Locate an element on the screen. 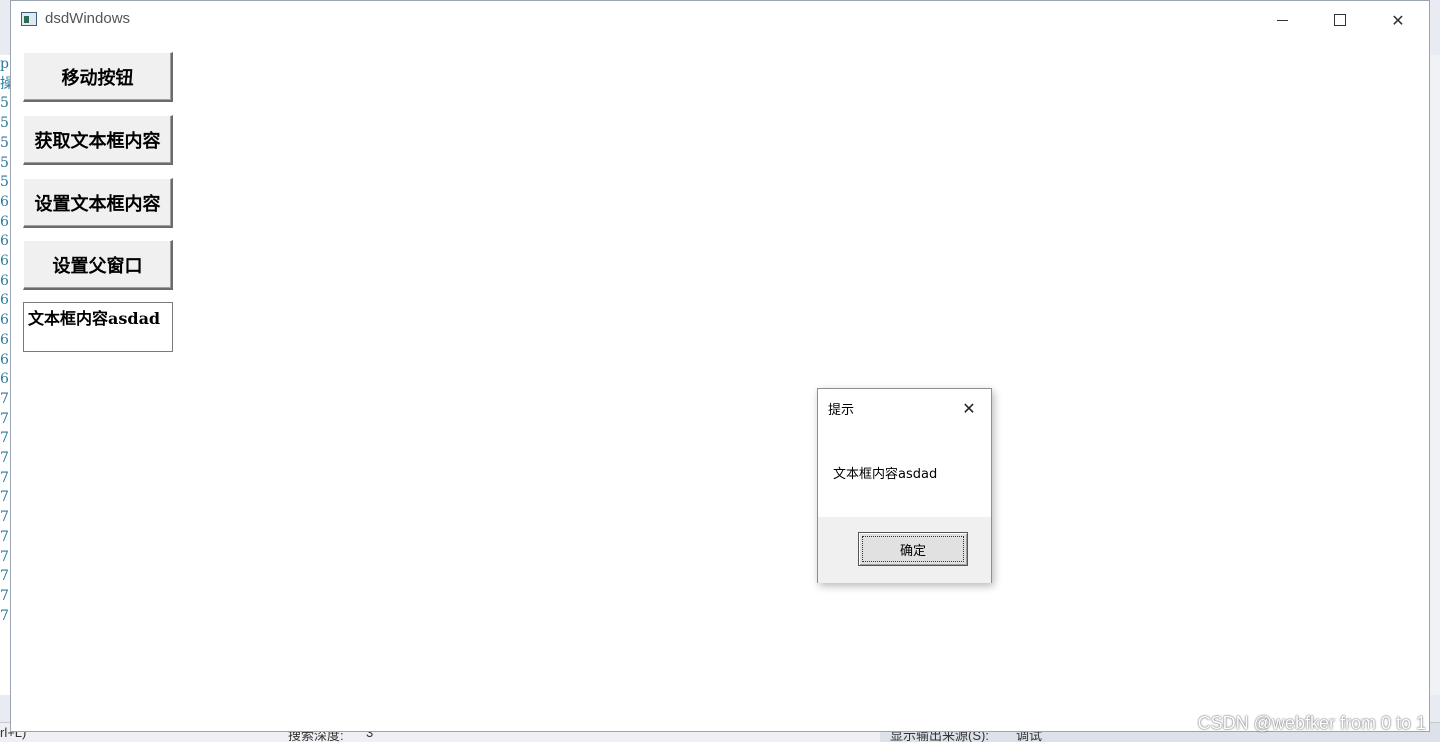 The height and width of the screenshot is (742, 1440). dialog-title: 提示 is located at coordinates (841, 410).